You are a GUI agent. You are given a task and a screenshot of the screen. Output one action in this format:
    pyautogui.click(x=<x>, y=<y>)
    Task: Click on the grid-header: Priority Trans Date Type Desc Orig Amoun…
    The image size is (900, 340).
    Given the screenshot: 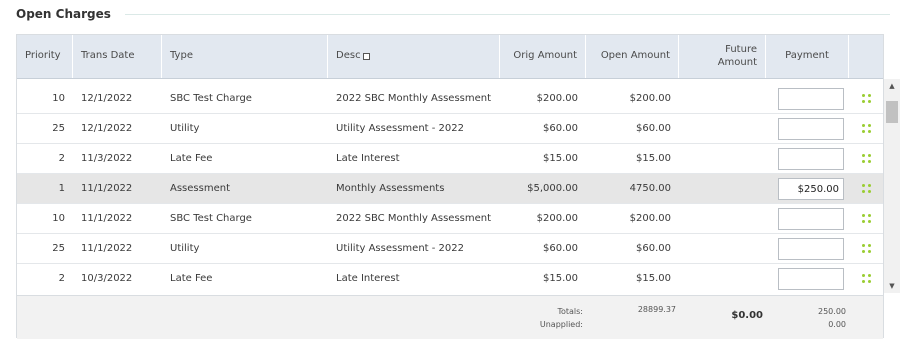 What is the action you would take?
    pyautogui.click(x=450, y=57)
    